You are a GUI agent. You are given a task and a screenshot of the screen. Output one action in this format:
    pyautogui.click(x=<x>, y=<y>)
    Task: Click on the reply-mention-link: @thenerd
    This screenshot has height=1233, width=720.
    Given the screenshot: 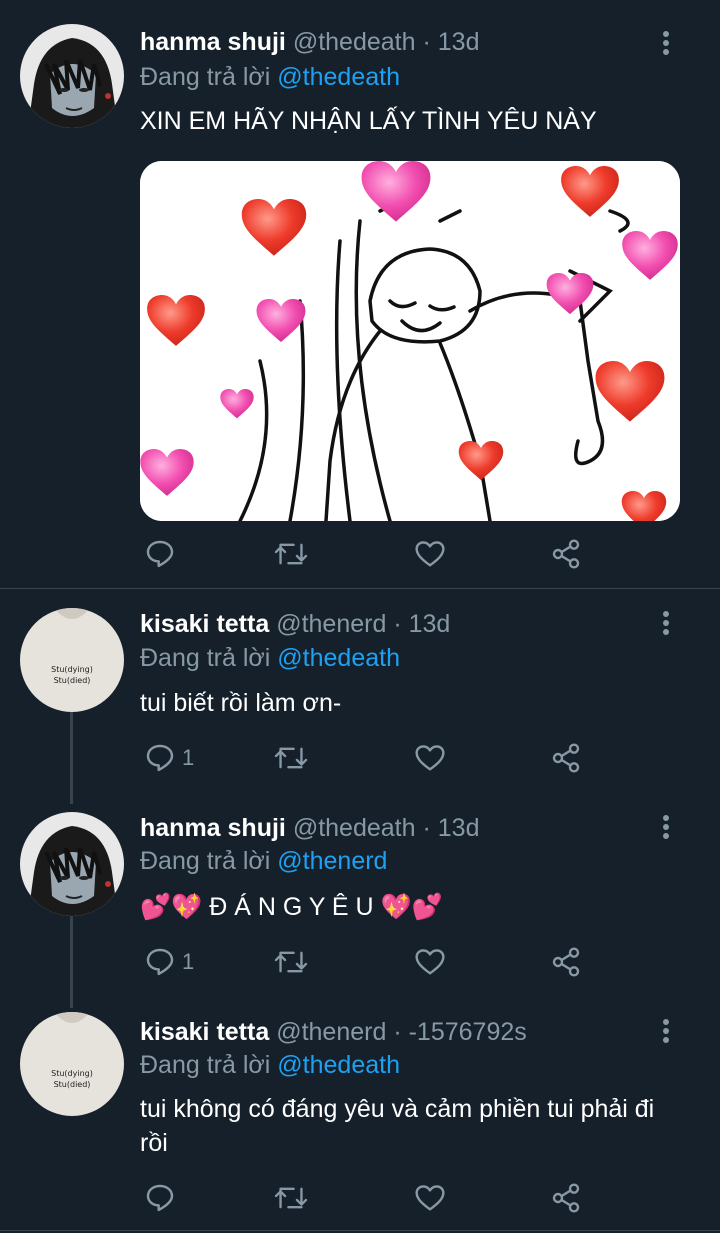 What is the action you would take?
    pyautogui.click(x=332, y=861)
    